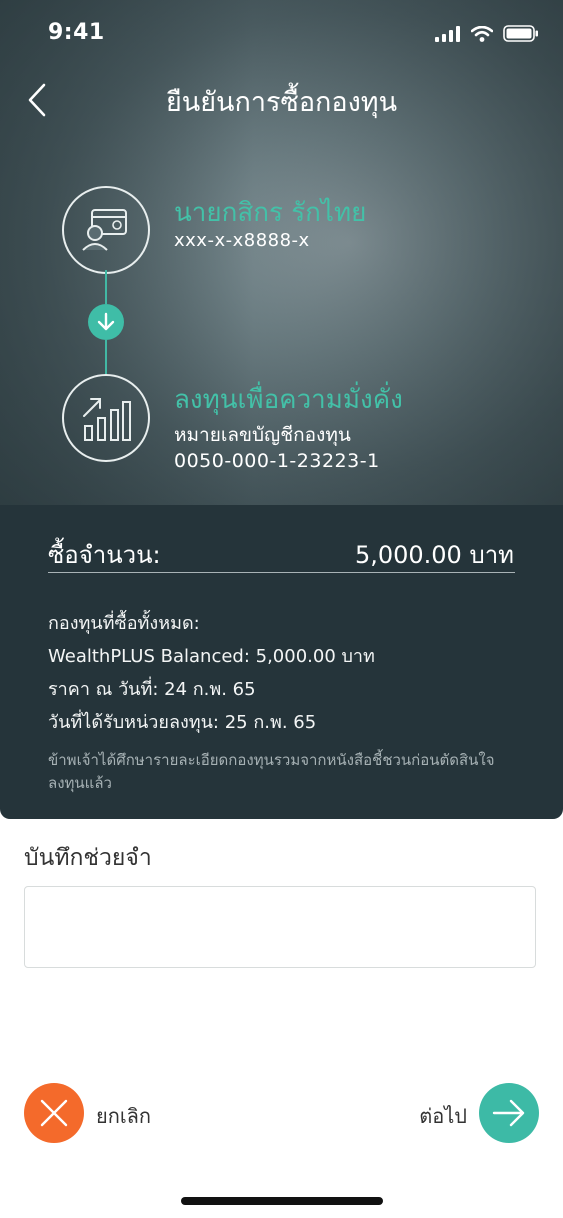 This screenshot has width=563, height=1218. I want to click on cancel-button, so click(54, 1113).